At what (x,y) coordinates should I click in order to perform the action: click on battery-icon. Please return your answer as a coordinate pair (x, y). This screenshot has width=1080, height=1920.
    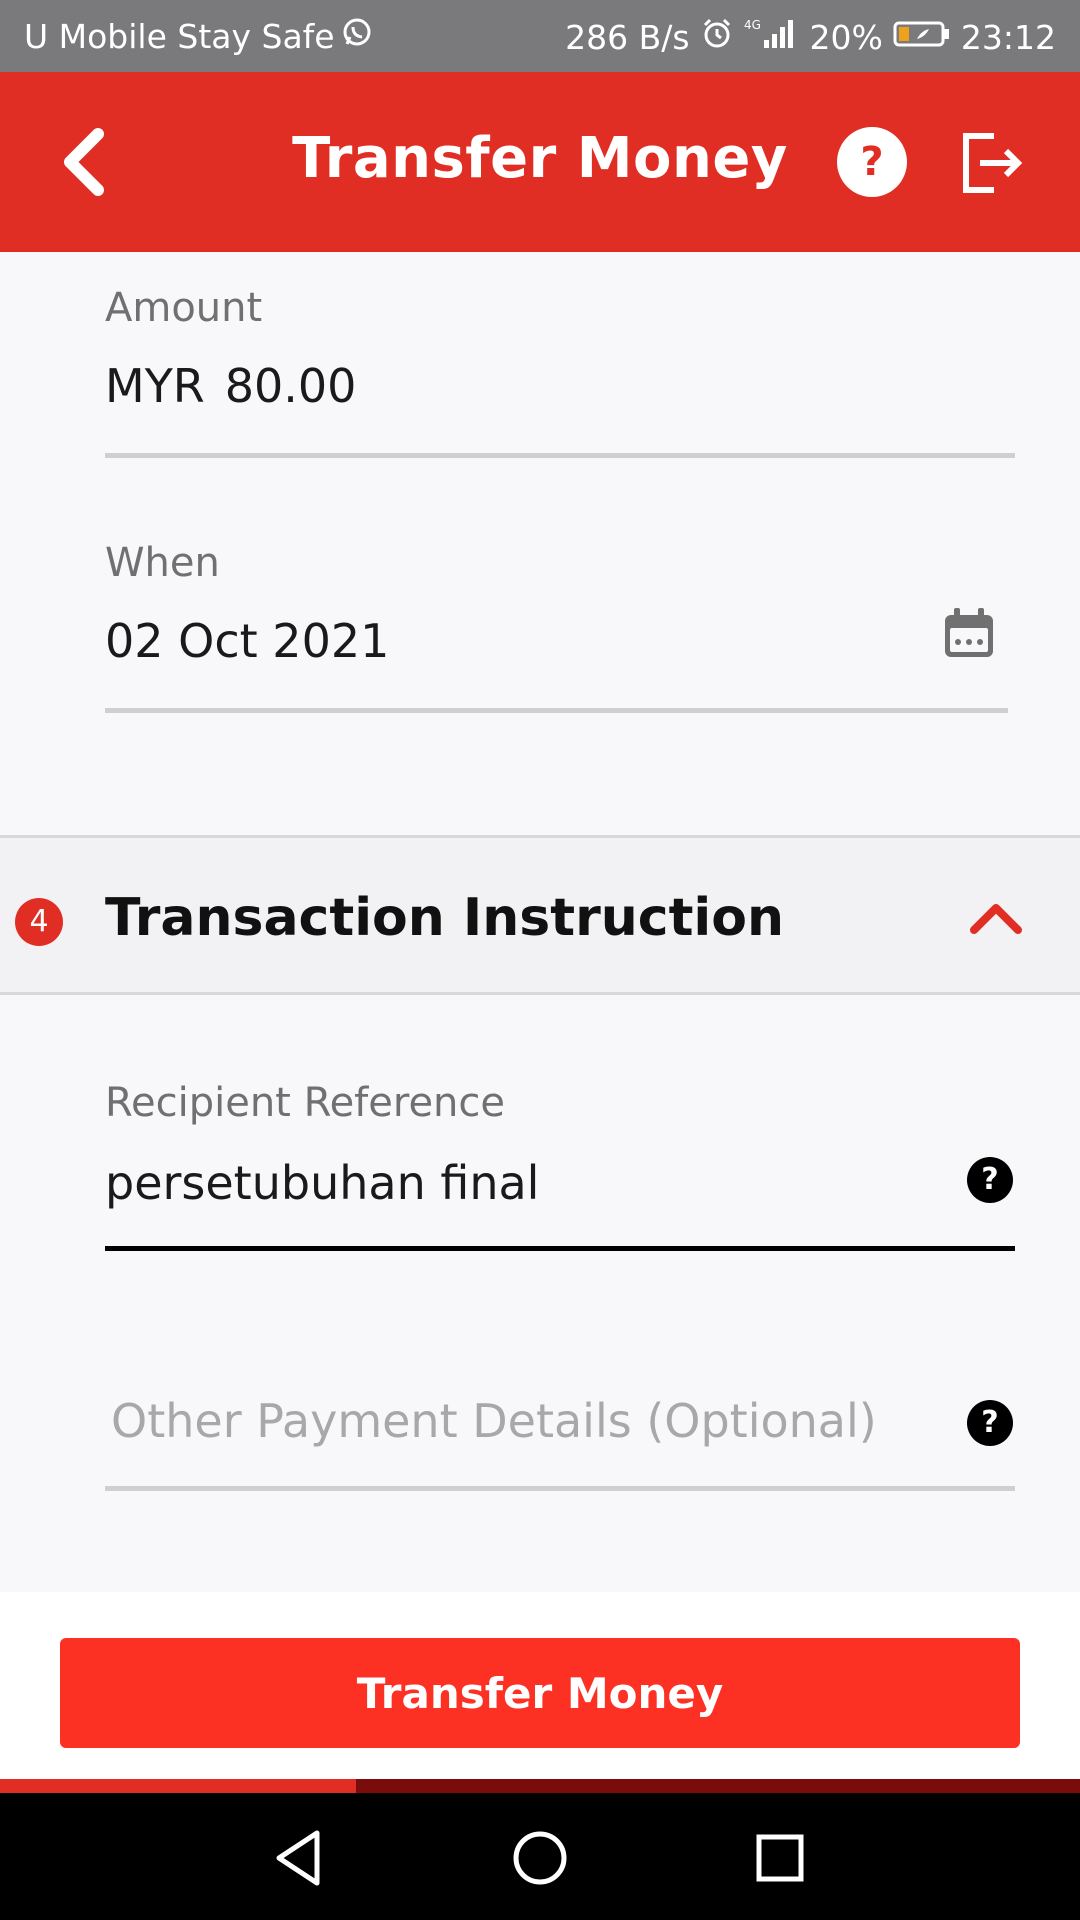
    Looking at the image, I should click on (922, 37).